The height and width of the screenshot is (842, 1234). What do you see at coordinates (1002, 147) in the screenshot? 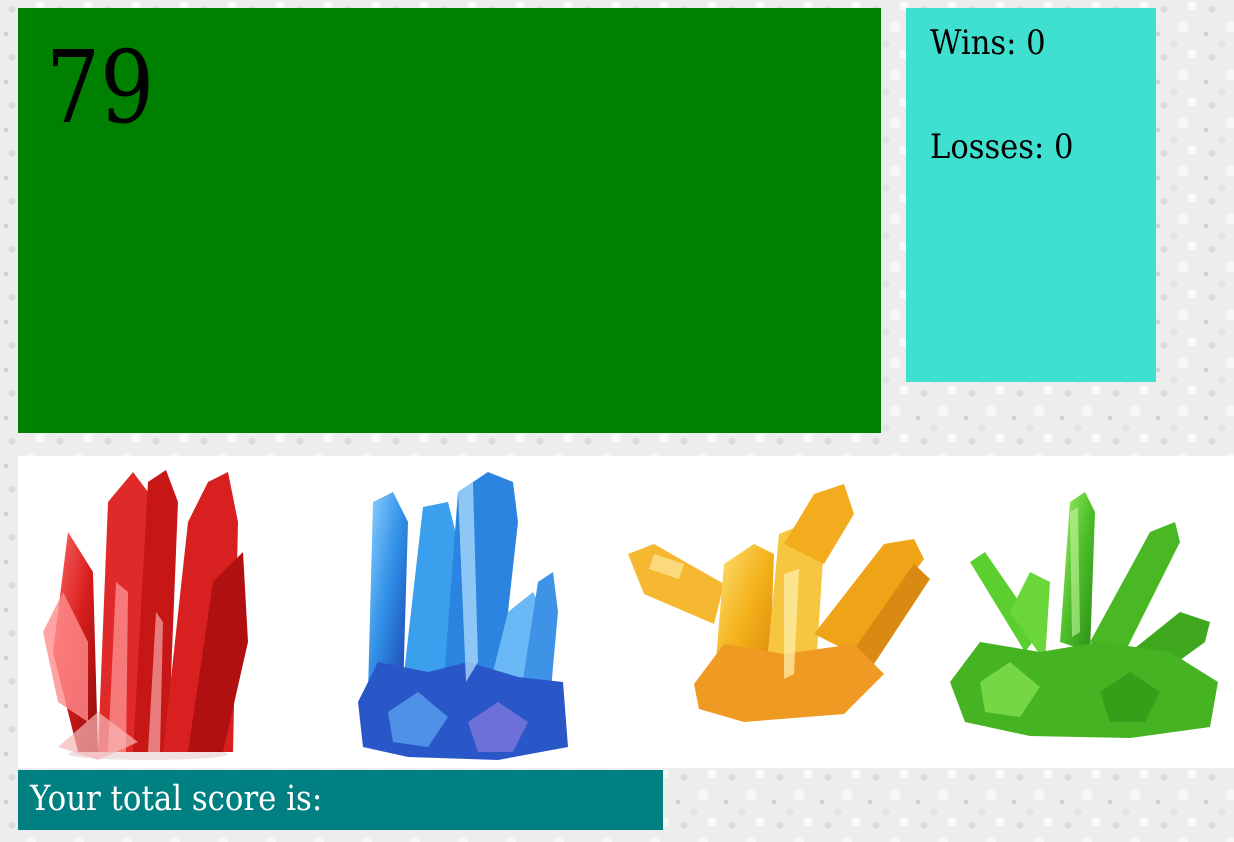
I see `losses-counter: Losses: 0` at bounding box center [1002, 147].